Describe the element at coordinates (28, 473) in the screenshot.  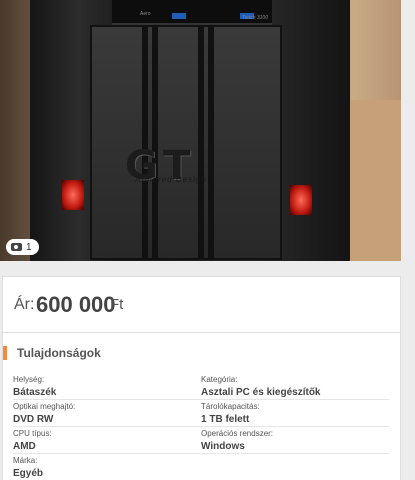
I see `property-value: Egyéb` at that location.